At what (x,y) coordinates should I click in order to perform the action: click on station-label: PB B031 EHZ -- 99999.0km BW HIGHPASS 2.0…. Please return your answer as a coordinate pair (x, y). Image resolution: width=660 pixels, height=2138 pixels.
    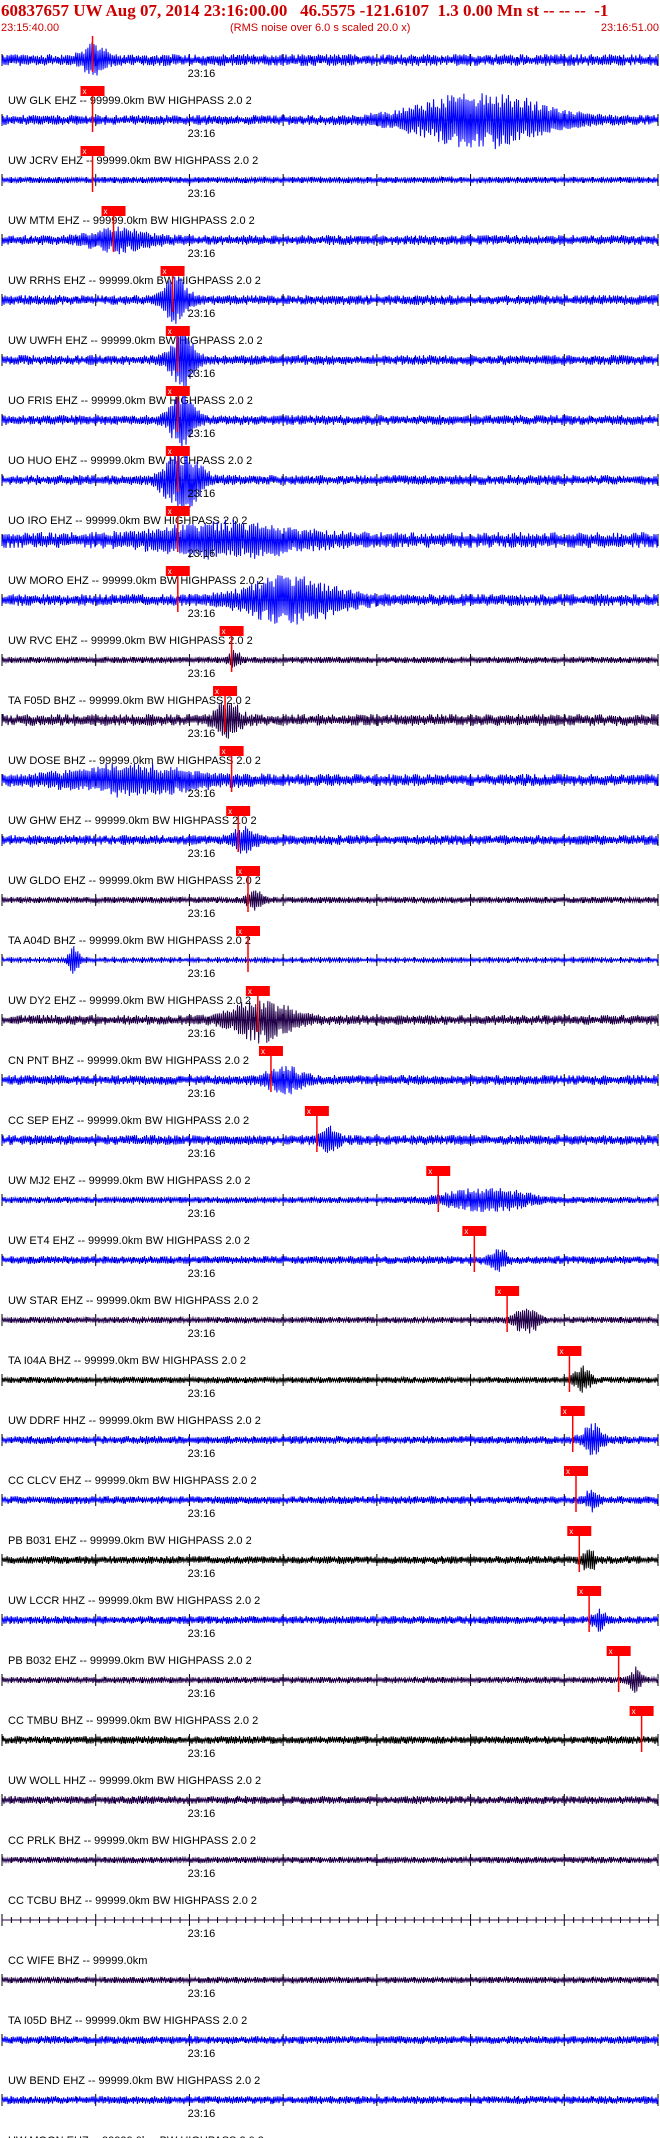
    Looking at the image, I should click on (130, 1541).